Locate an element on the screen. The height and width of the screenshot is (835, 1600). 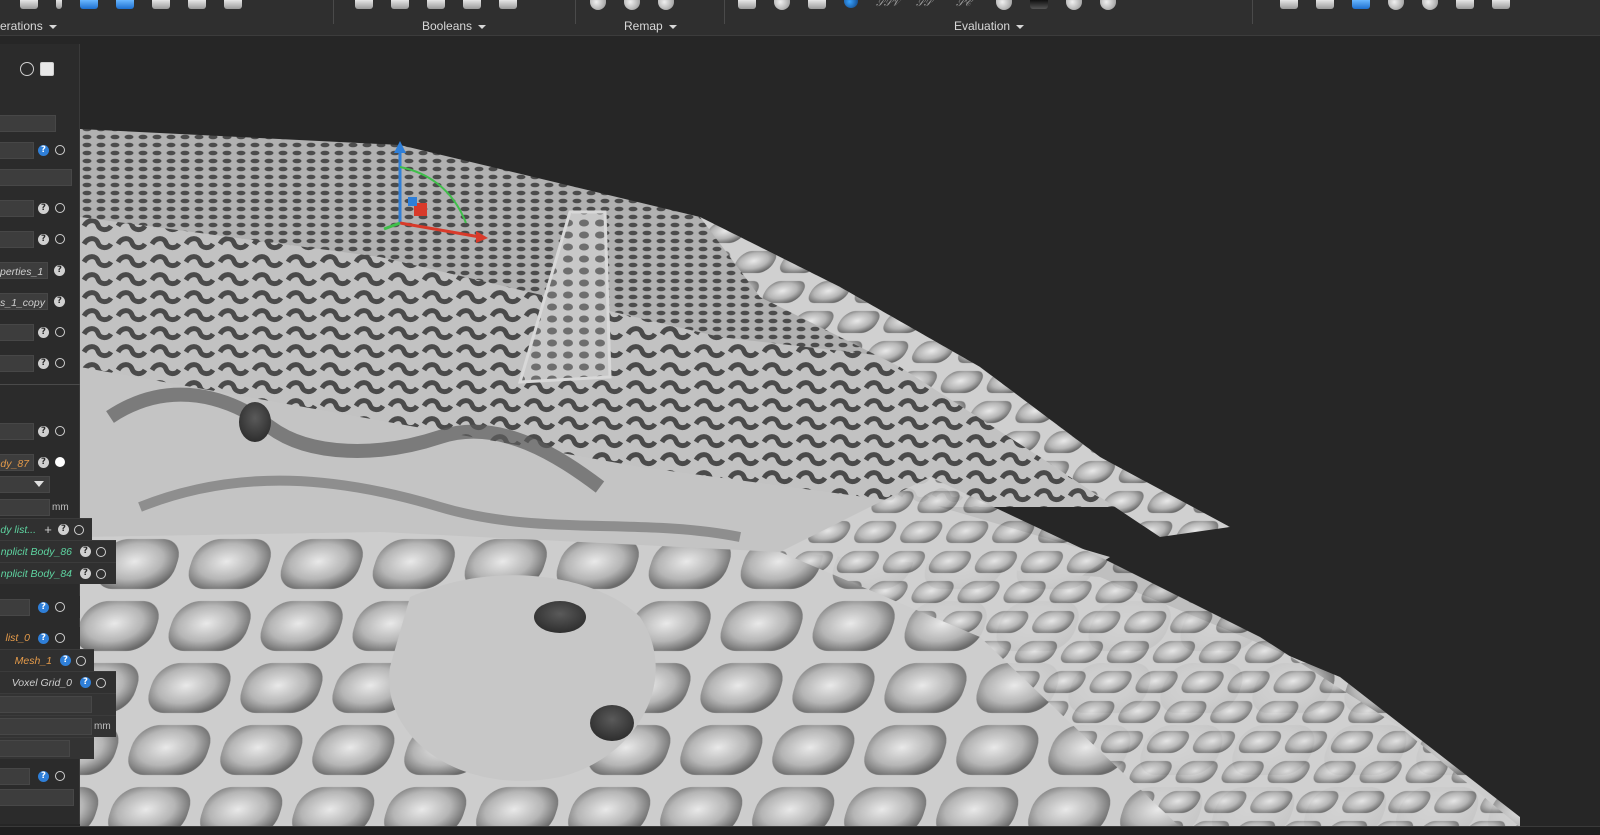
shaded-icon is located at coordinates (1396, 5).